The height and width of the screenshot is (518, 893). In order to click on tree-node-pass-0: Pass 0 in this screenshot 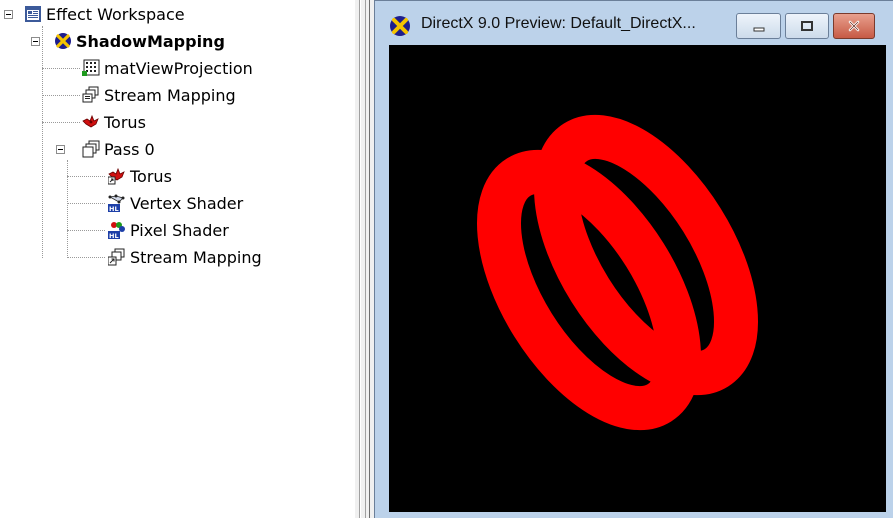, I will do `click(118, 149)`.